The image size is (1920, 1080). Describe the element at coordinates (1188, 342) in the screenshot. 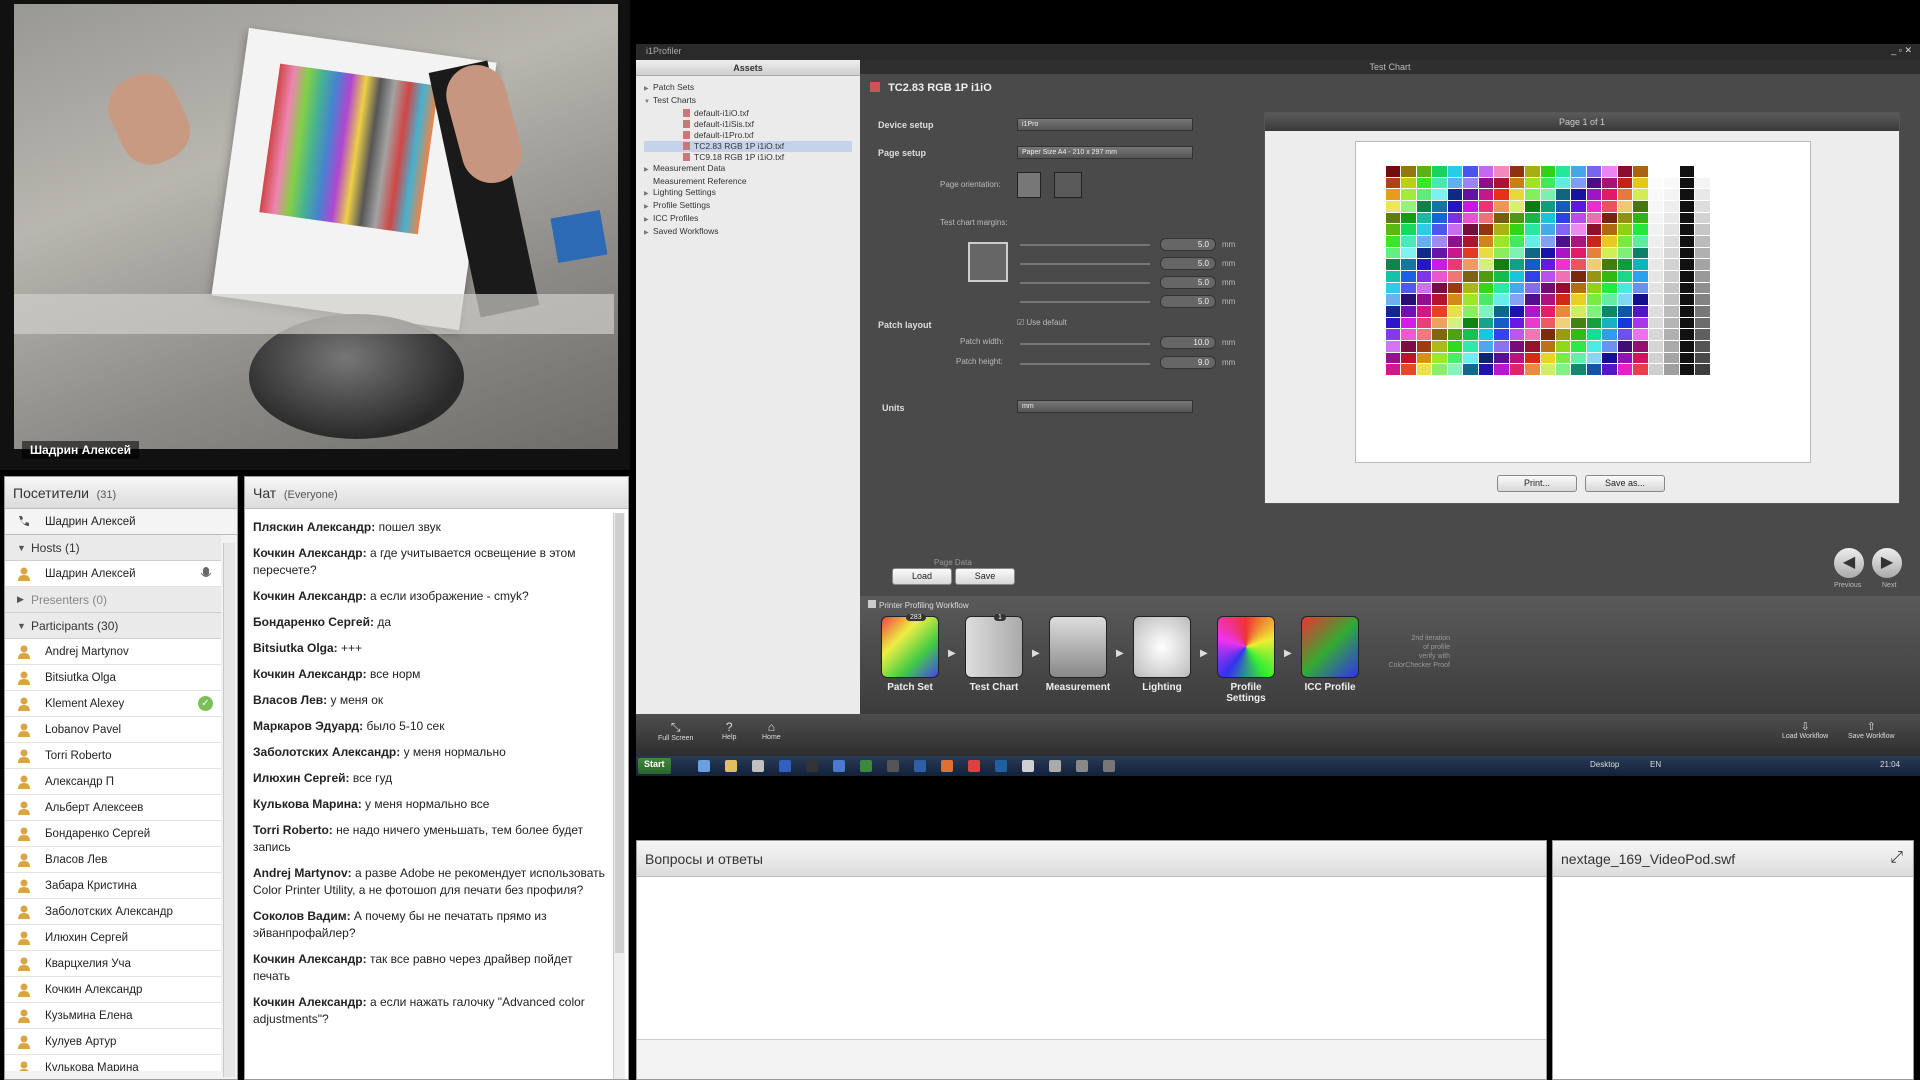

I see `patch-width-input: 10.0` at that location.